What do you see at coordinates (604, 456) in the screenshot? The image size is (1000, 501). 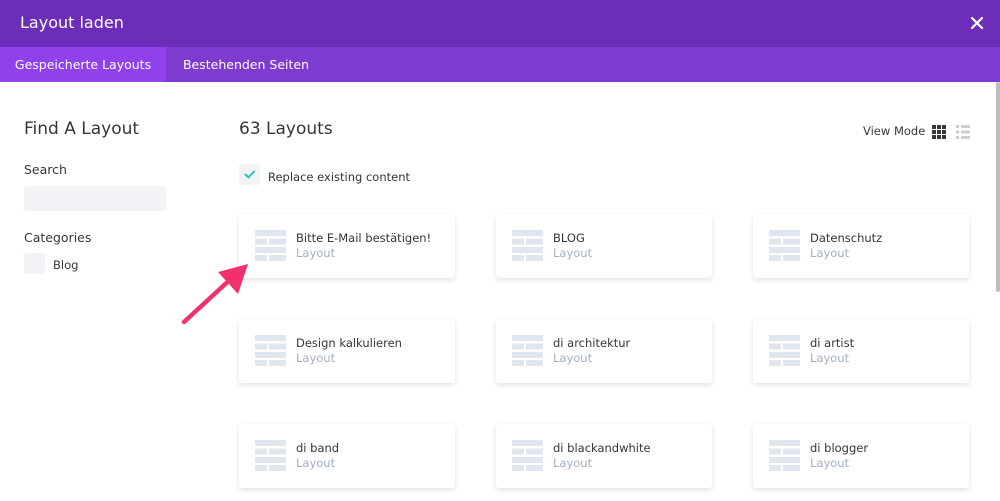 I see `layout-card: di blackandwhite Layout` at bounding box center [604, 456].